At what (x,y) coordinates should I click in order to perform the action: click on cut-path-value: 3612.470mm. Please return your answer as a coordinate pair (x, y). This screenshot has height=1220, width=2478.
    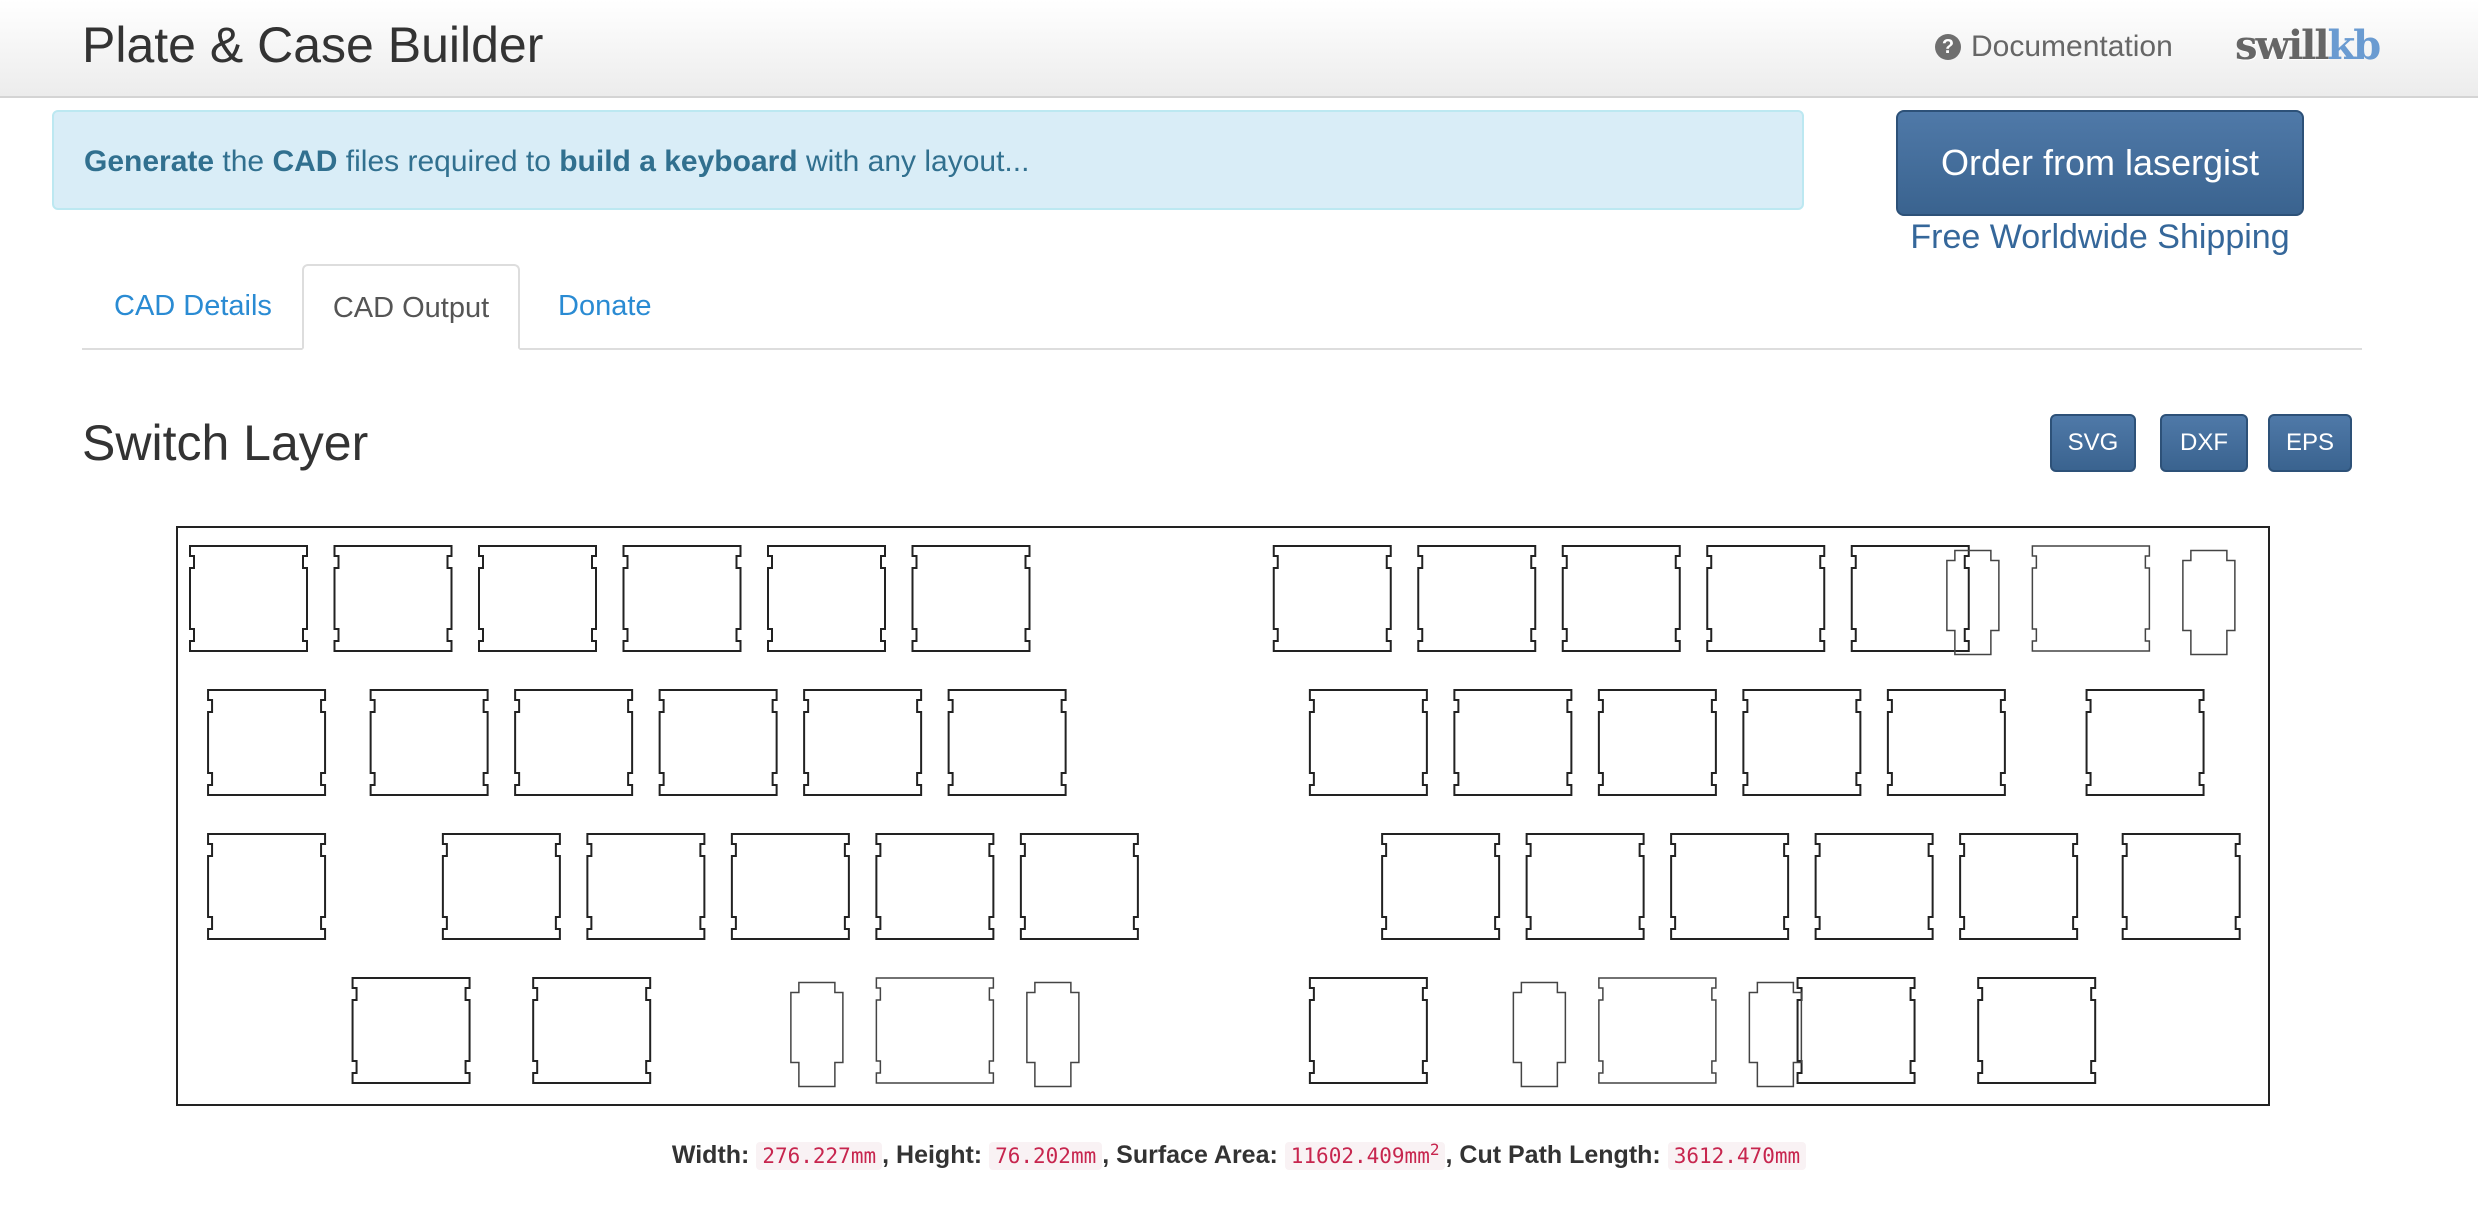
    Looking at the image, I should click on (1737, 1156).